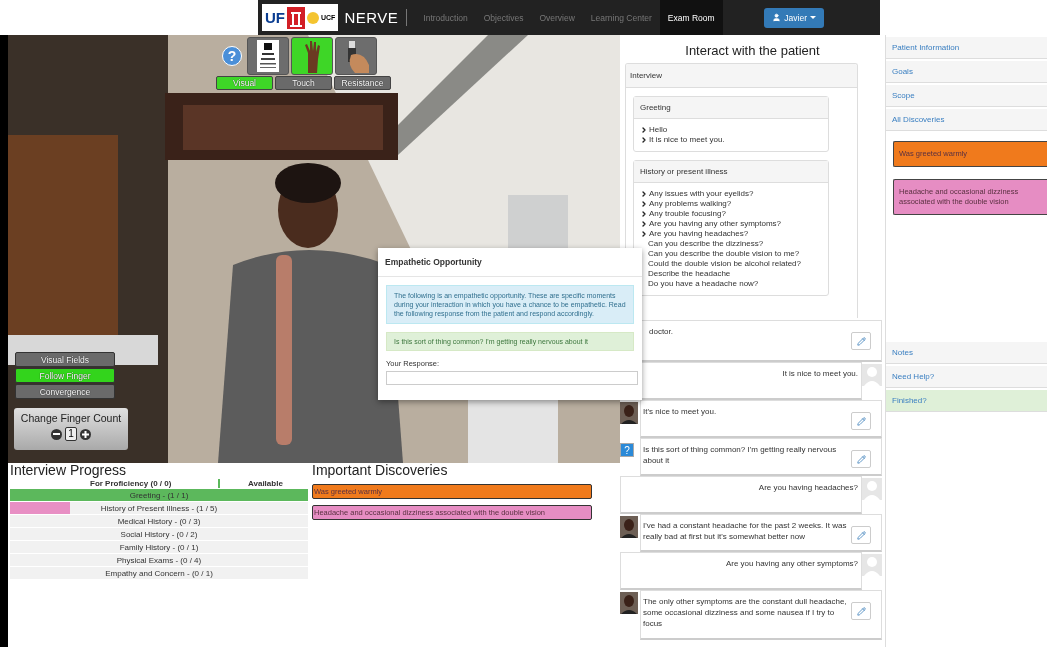 The height and width of the screenshot is (647, 1047). What do you see at coordinates (966, 48) in the screenshot?
I see `sidebar-item: Patient Information` at bounding box center [966, 48].